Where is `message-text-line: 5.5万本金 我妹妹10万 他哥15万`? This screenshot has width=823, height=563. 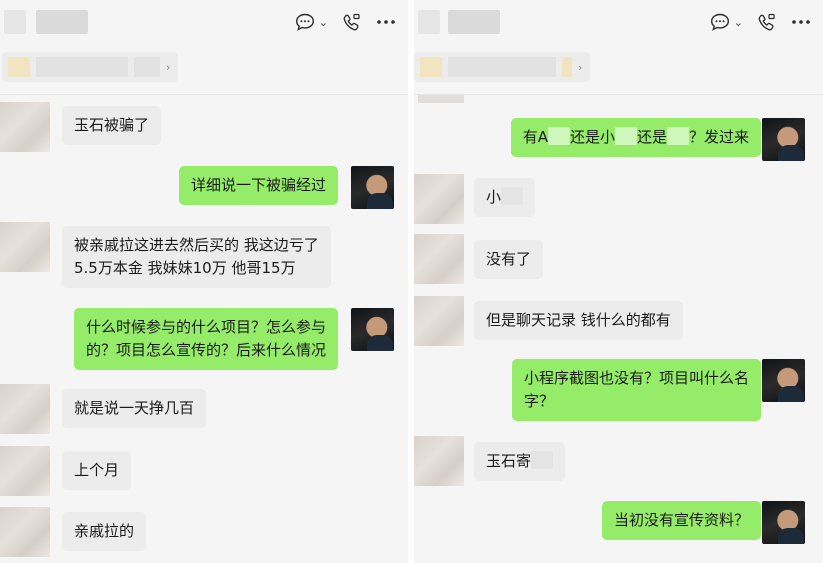
message-text-line: 5.5万本金 我妹妹10万 他哥15万 is located at coordinates (185, 268).